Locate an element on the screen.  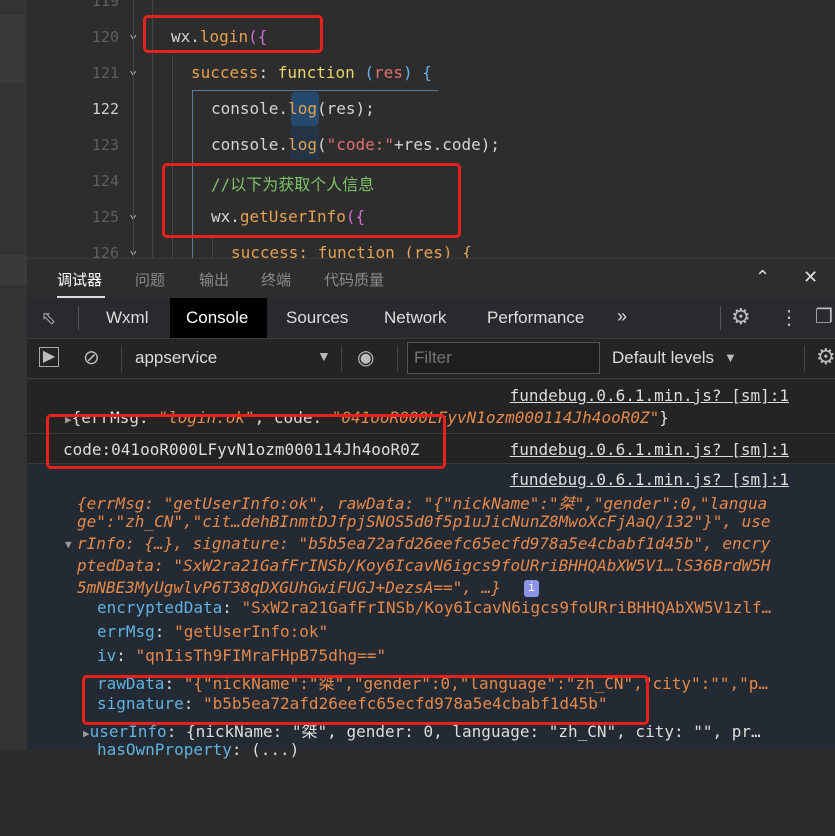
expand-triangle-icon: ▼ is located at coordinates (68, 542).